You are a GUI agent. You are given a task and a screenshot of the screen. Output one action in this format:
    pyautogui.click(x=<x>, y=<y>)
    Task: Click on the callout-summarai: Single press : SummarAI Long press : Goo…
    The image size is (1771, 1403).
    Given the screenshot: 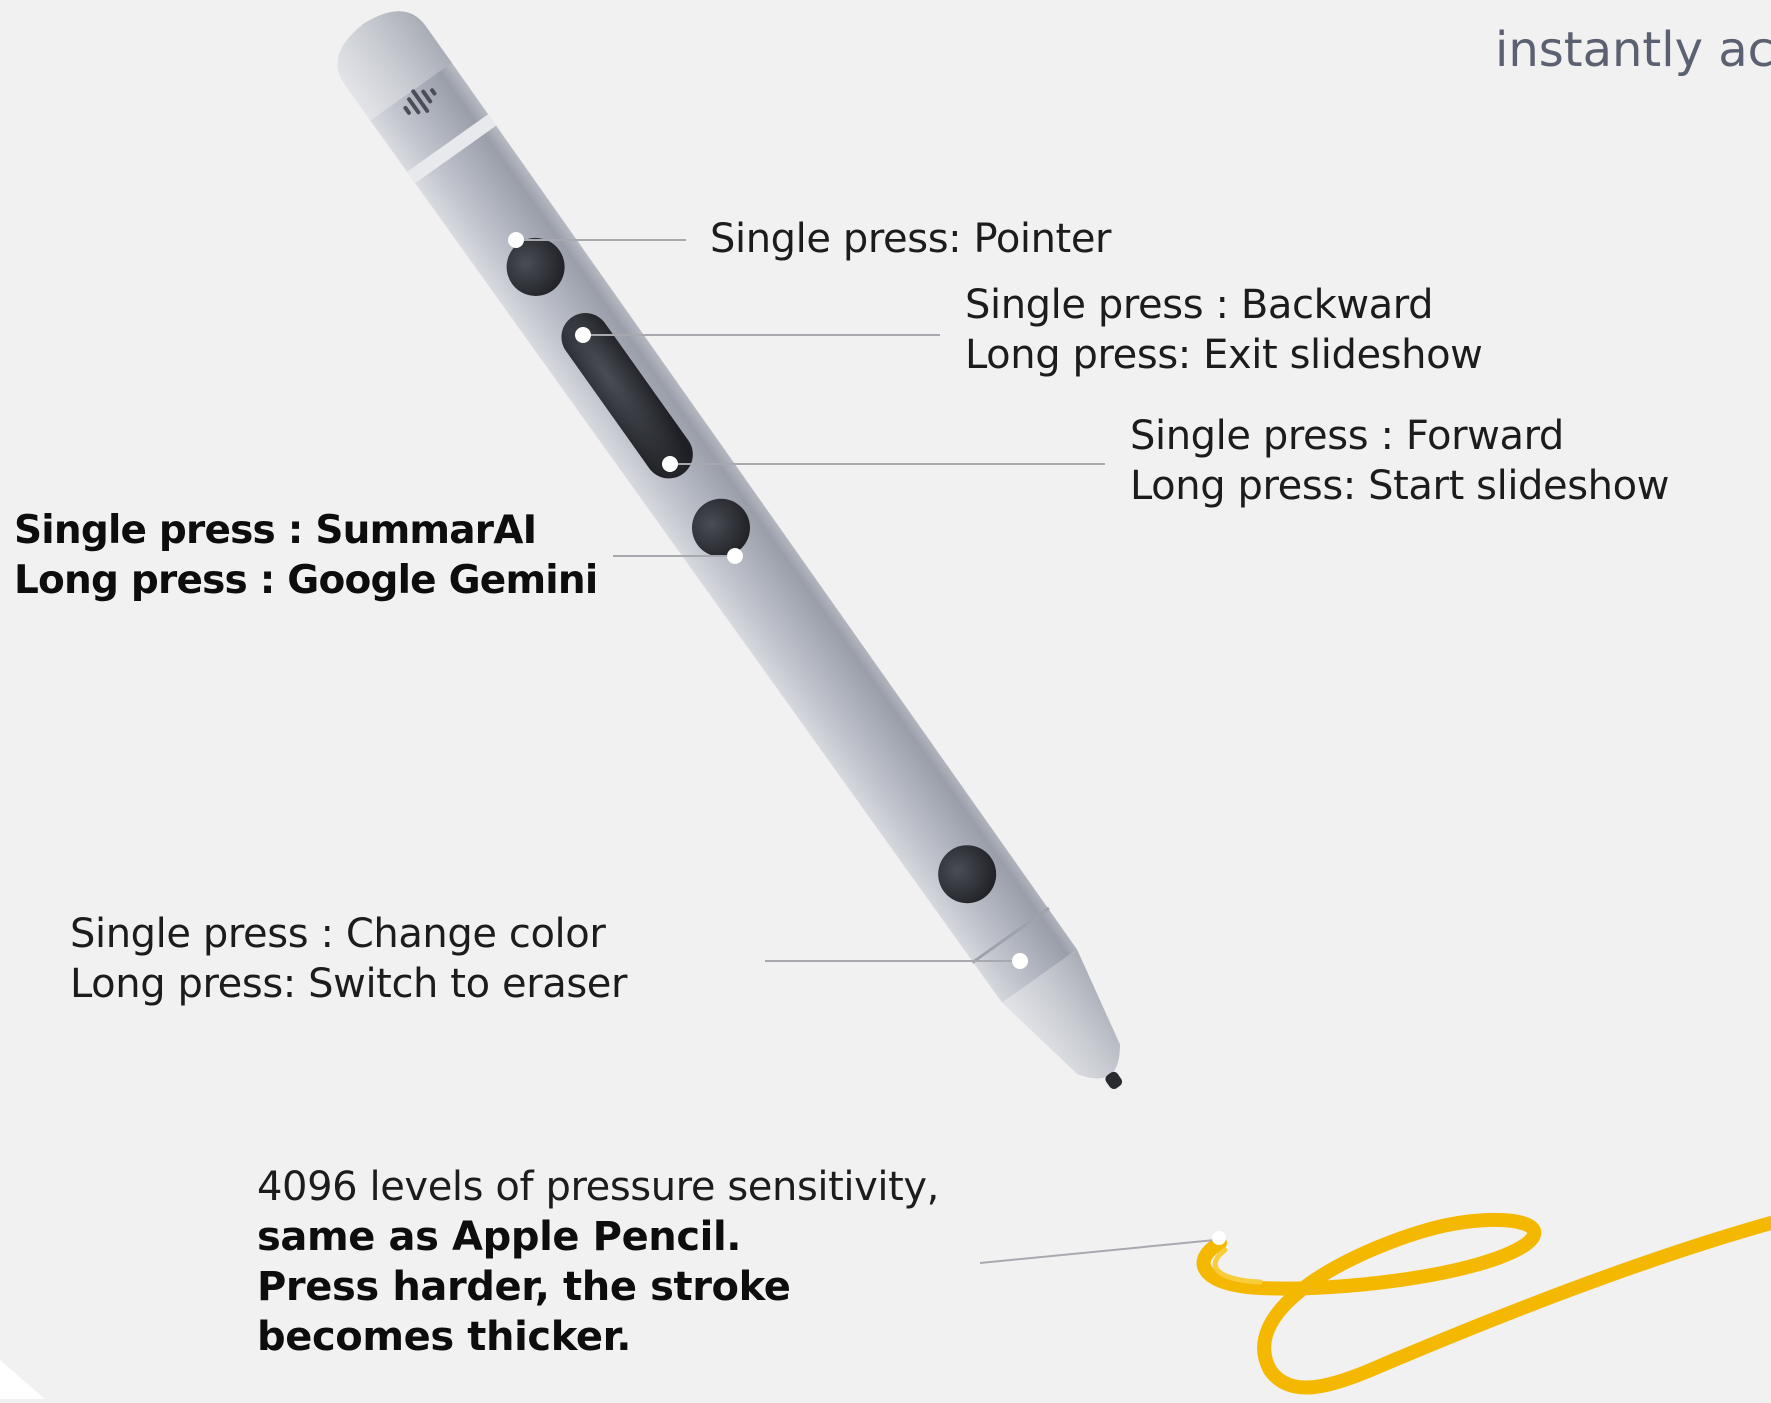 What is the action you would take?
    pyautogui.click(x=306, y=556)
    